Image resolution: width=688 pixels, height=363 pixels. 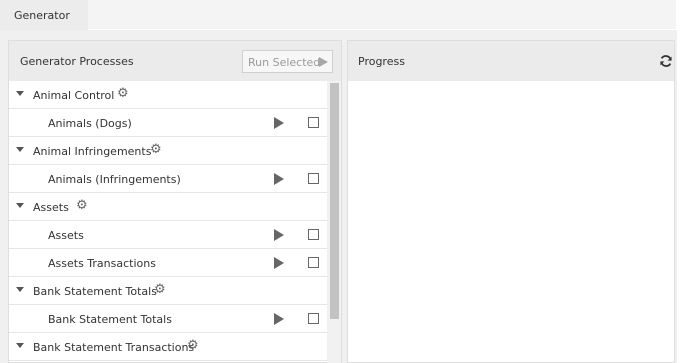 What do you see at coordinates (74, 95) in the screenshot?
I see `group-label: Animal Control` at bounding box center [74, 95].